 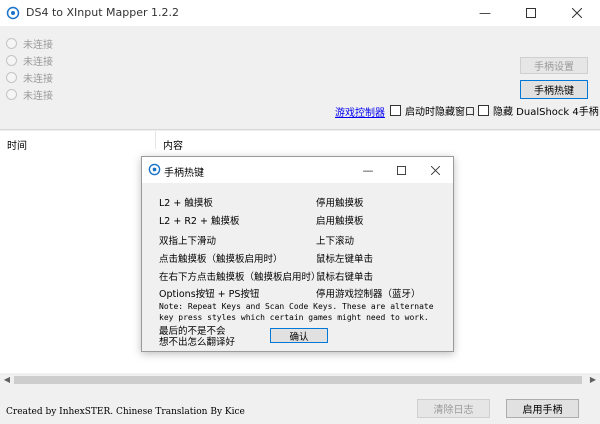 I want to click on column-header-time: 时间, so click(x=17, y=144).